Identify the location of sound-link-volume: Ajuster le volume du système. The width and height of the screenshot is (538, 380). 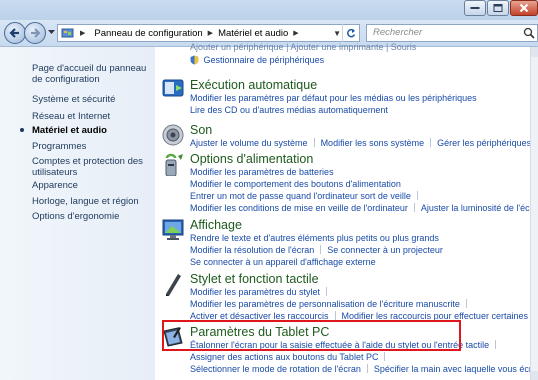
(249, 143).